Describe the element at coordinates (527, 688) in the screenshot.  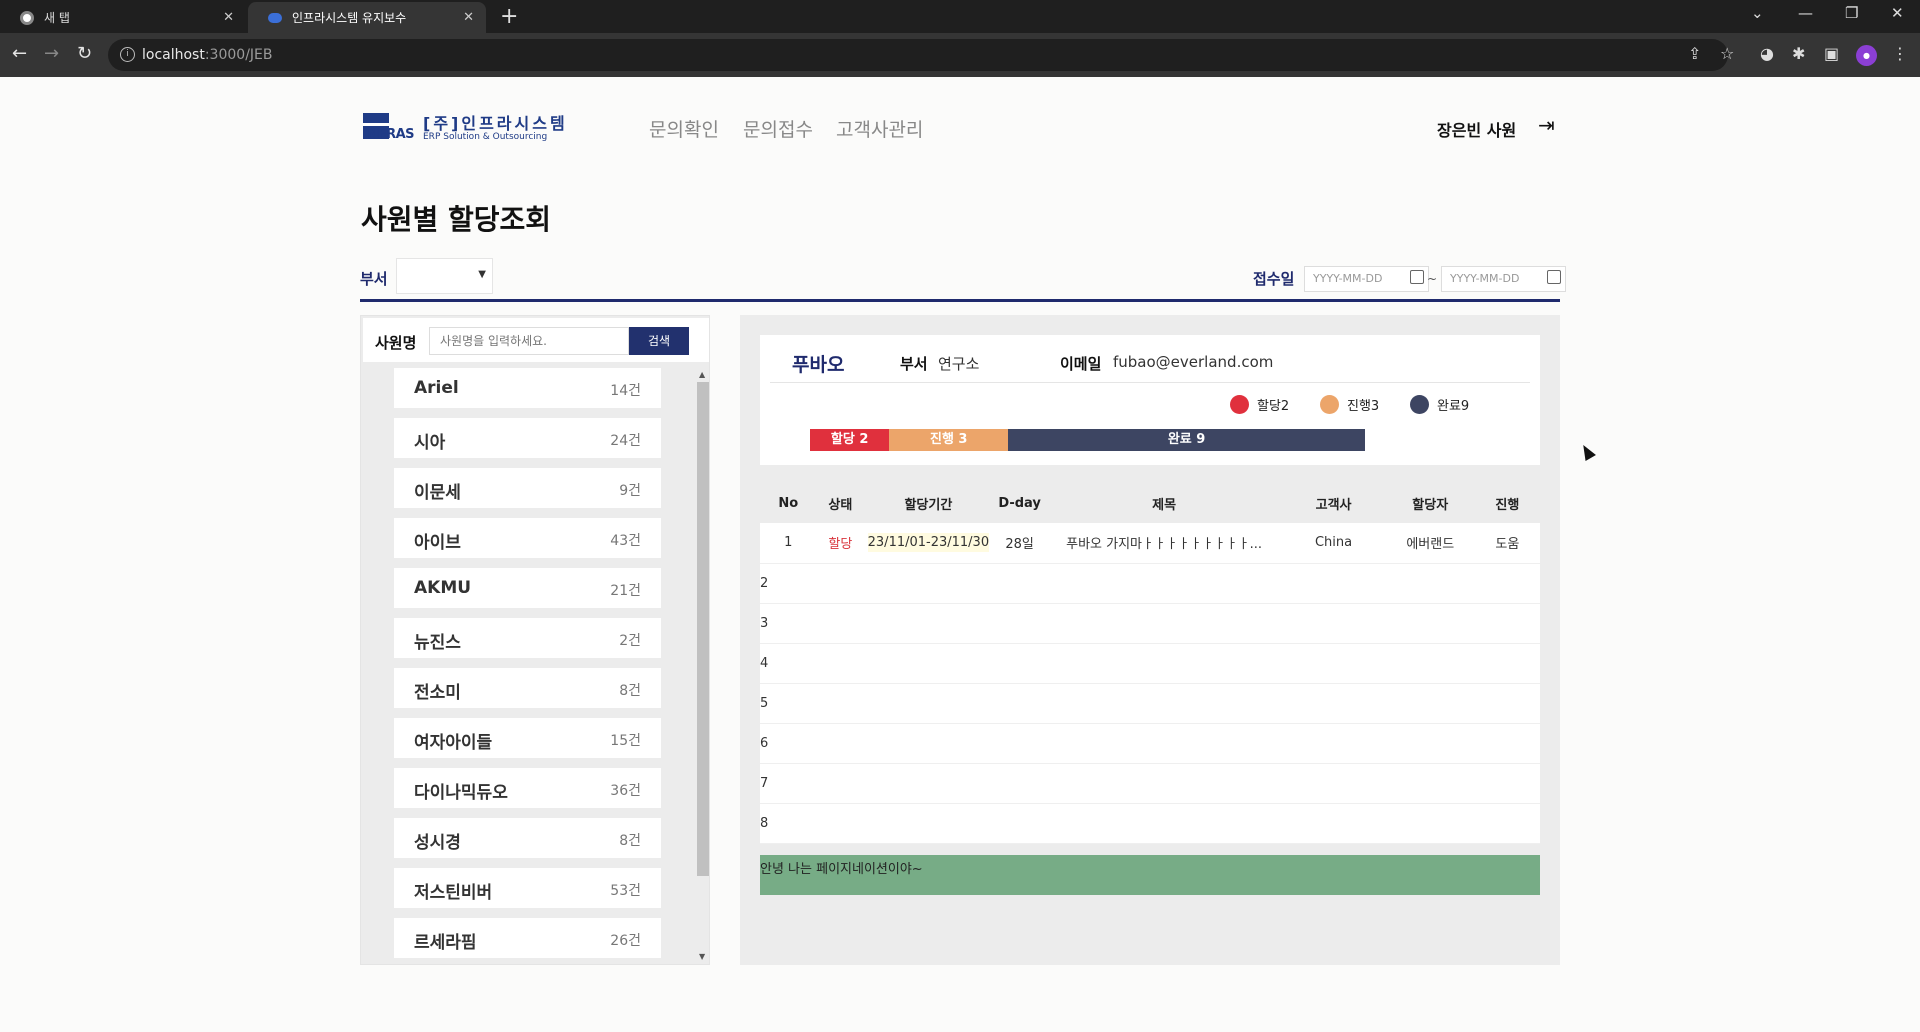
I see `employee-list-item: 전소미 8건` at that location.